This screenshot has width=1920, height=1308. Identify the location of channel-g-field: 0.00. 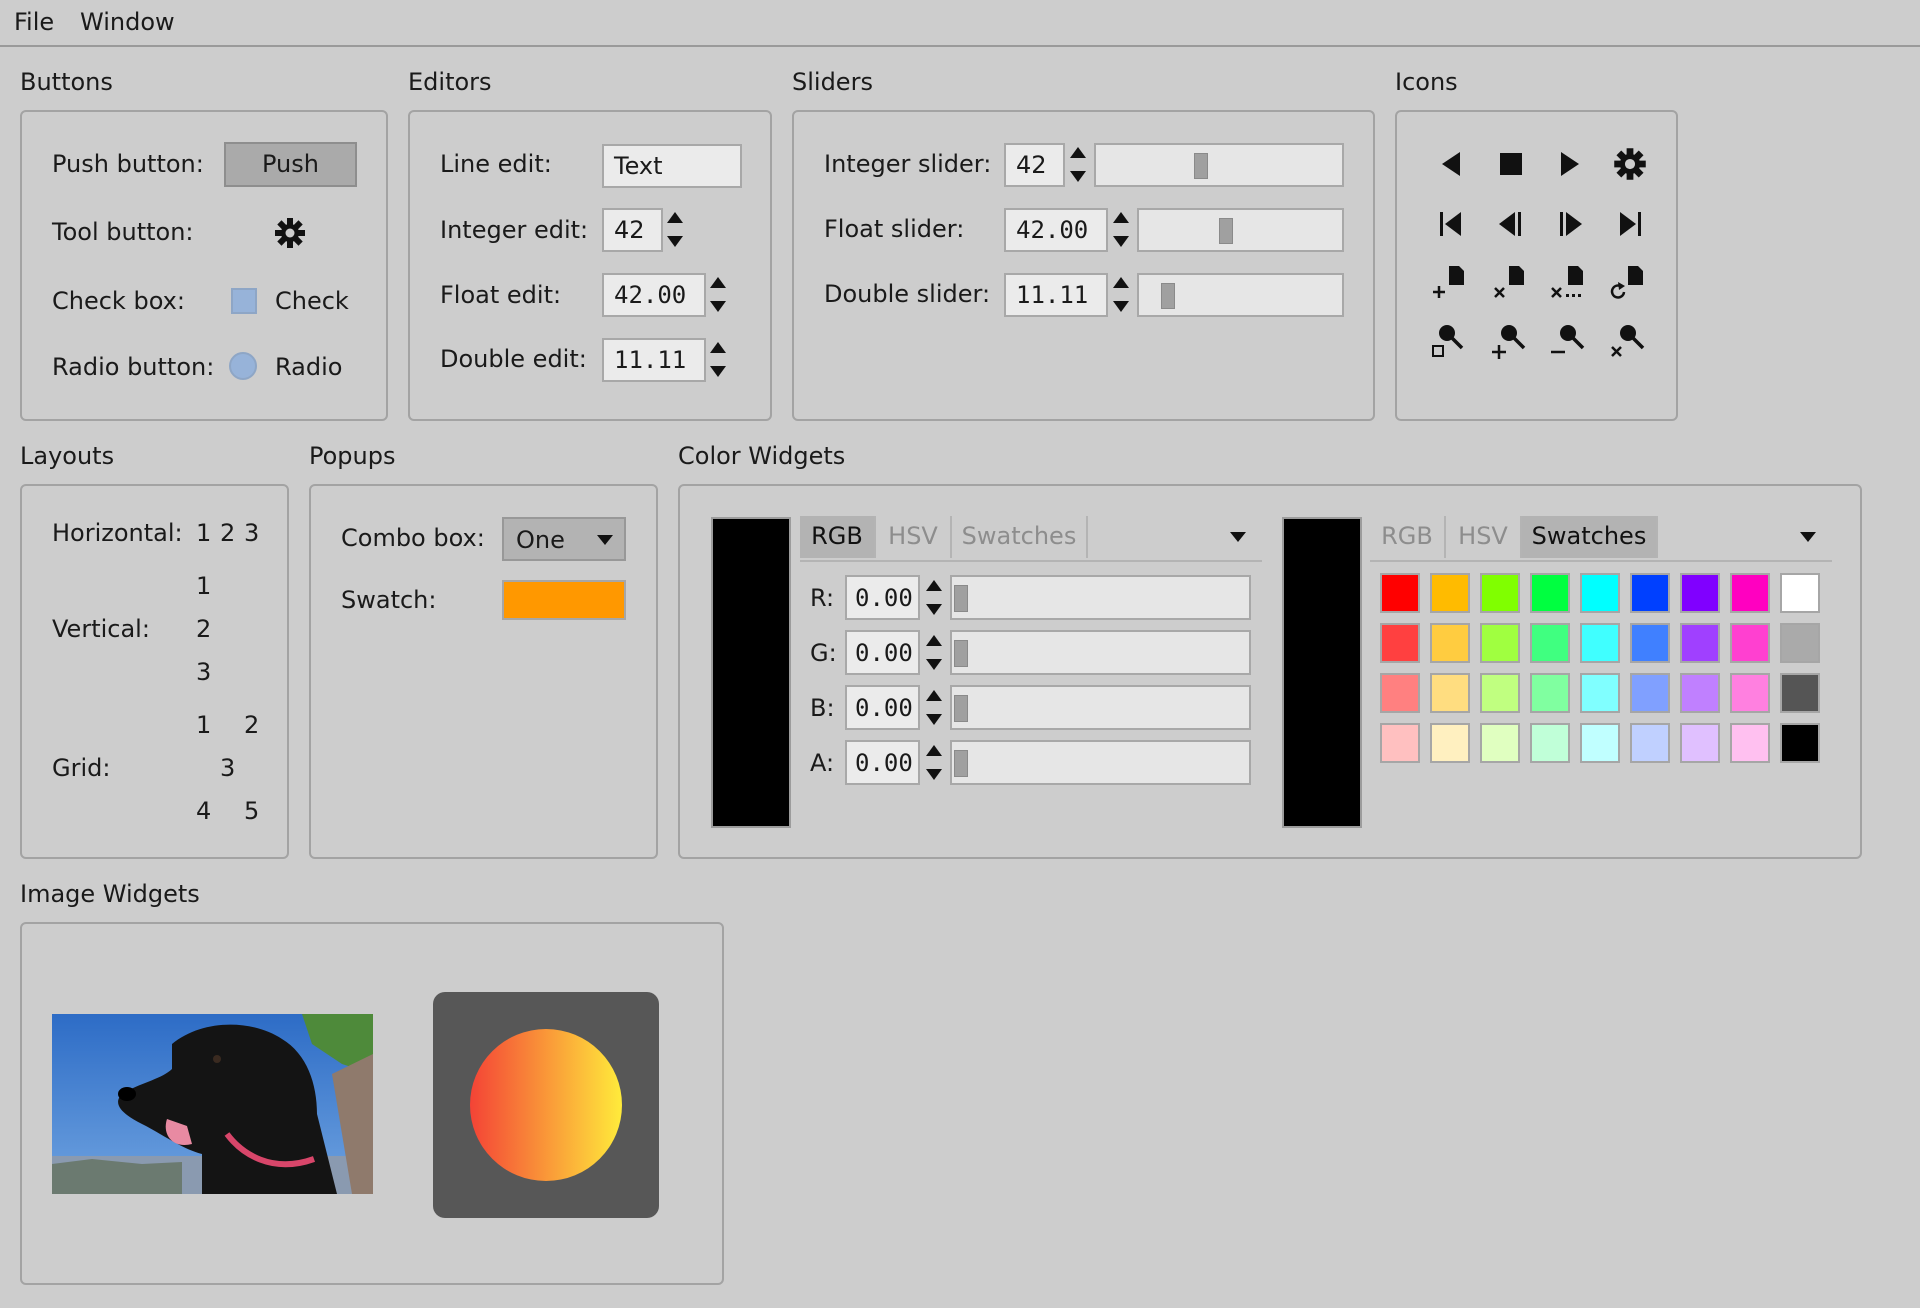
(882, 652).